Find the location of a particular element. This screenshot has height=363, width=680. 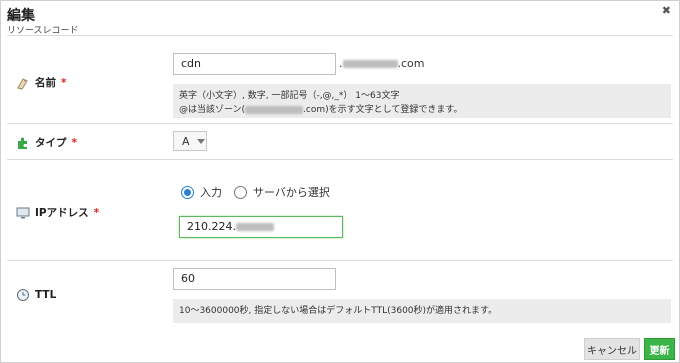

ip-label: IPアドレス * is located at coordinates (57, 212).